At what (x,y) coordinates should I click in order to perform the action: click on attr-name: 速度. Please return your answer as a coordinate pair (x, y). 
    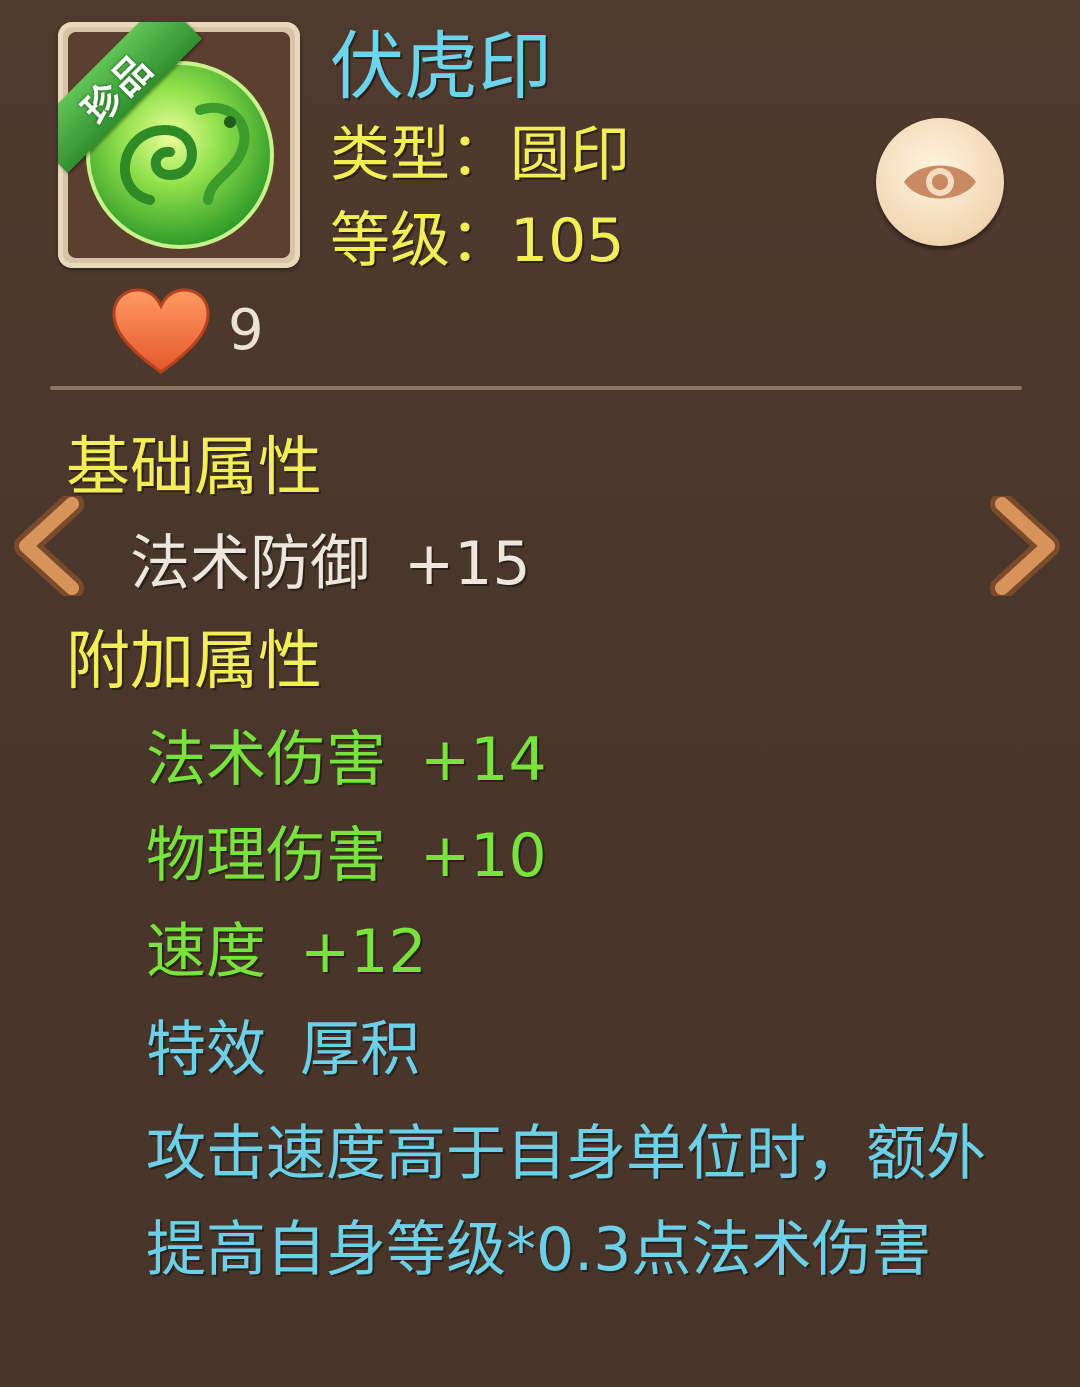
    Looking at the image, I should click on (206, 952).